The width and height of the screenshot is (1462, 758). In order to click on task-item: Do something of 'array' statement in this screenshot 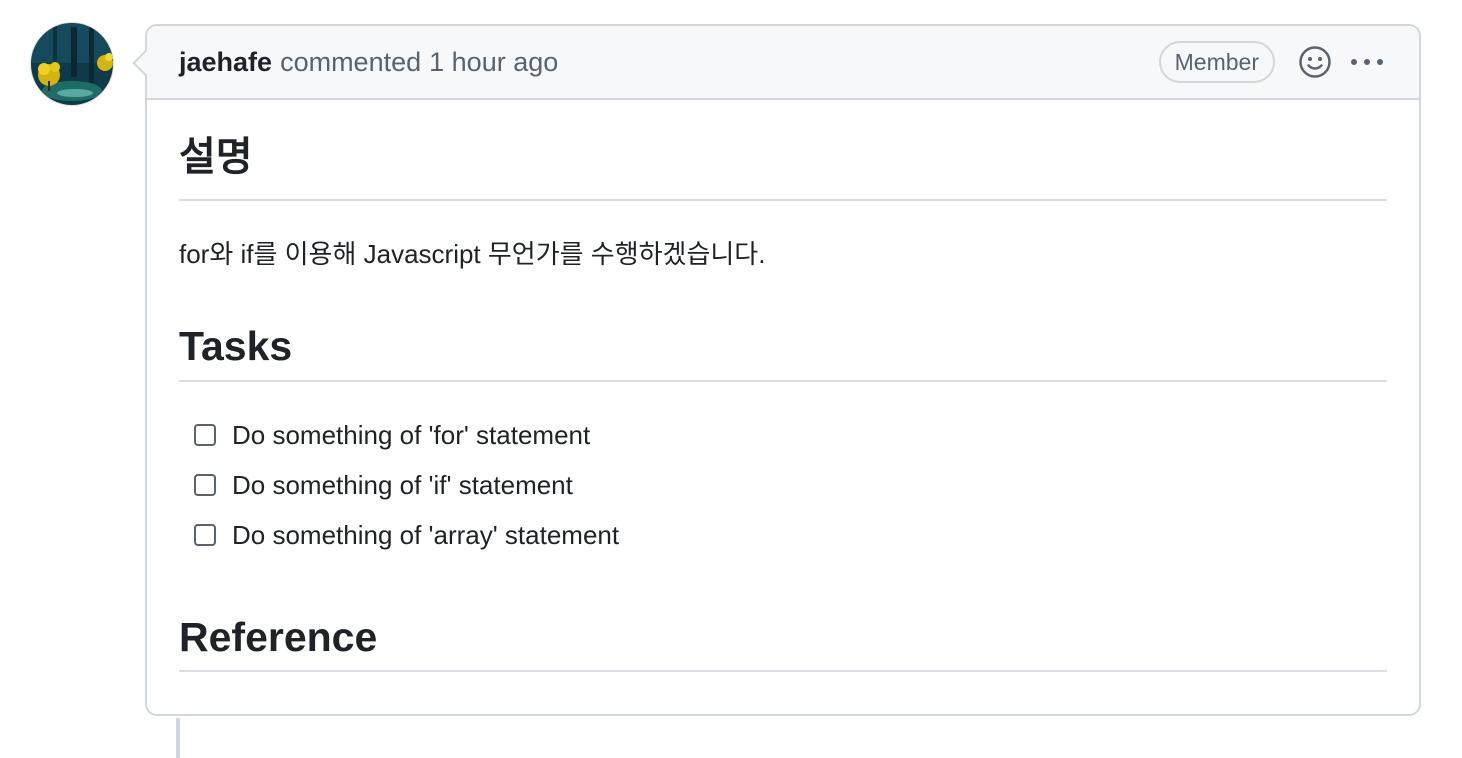, I will do `click(783, 535)`.